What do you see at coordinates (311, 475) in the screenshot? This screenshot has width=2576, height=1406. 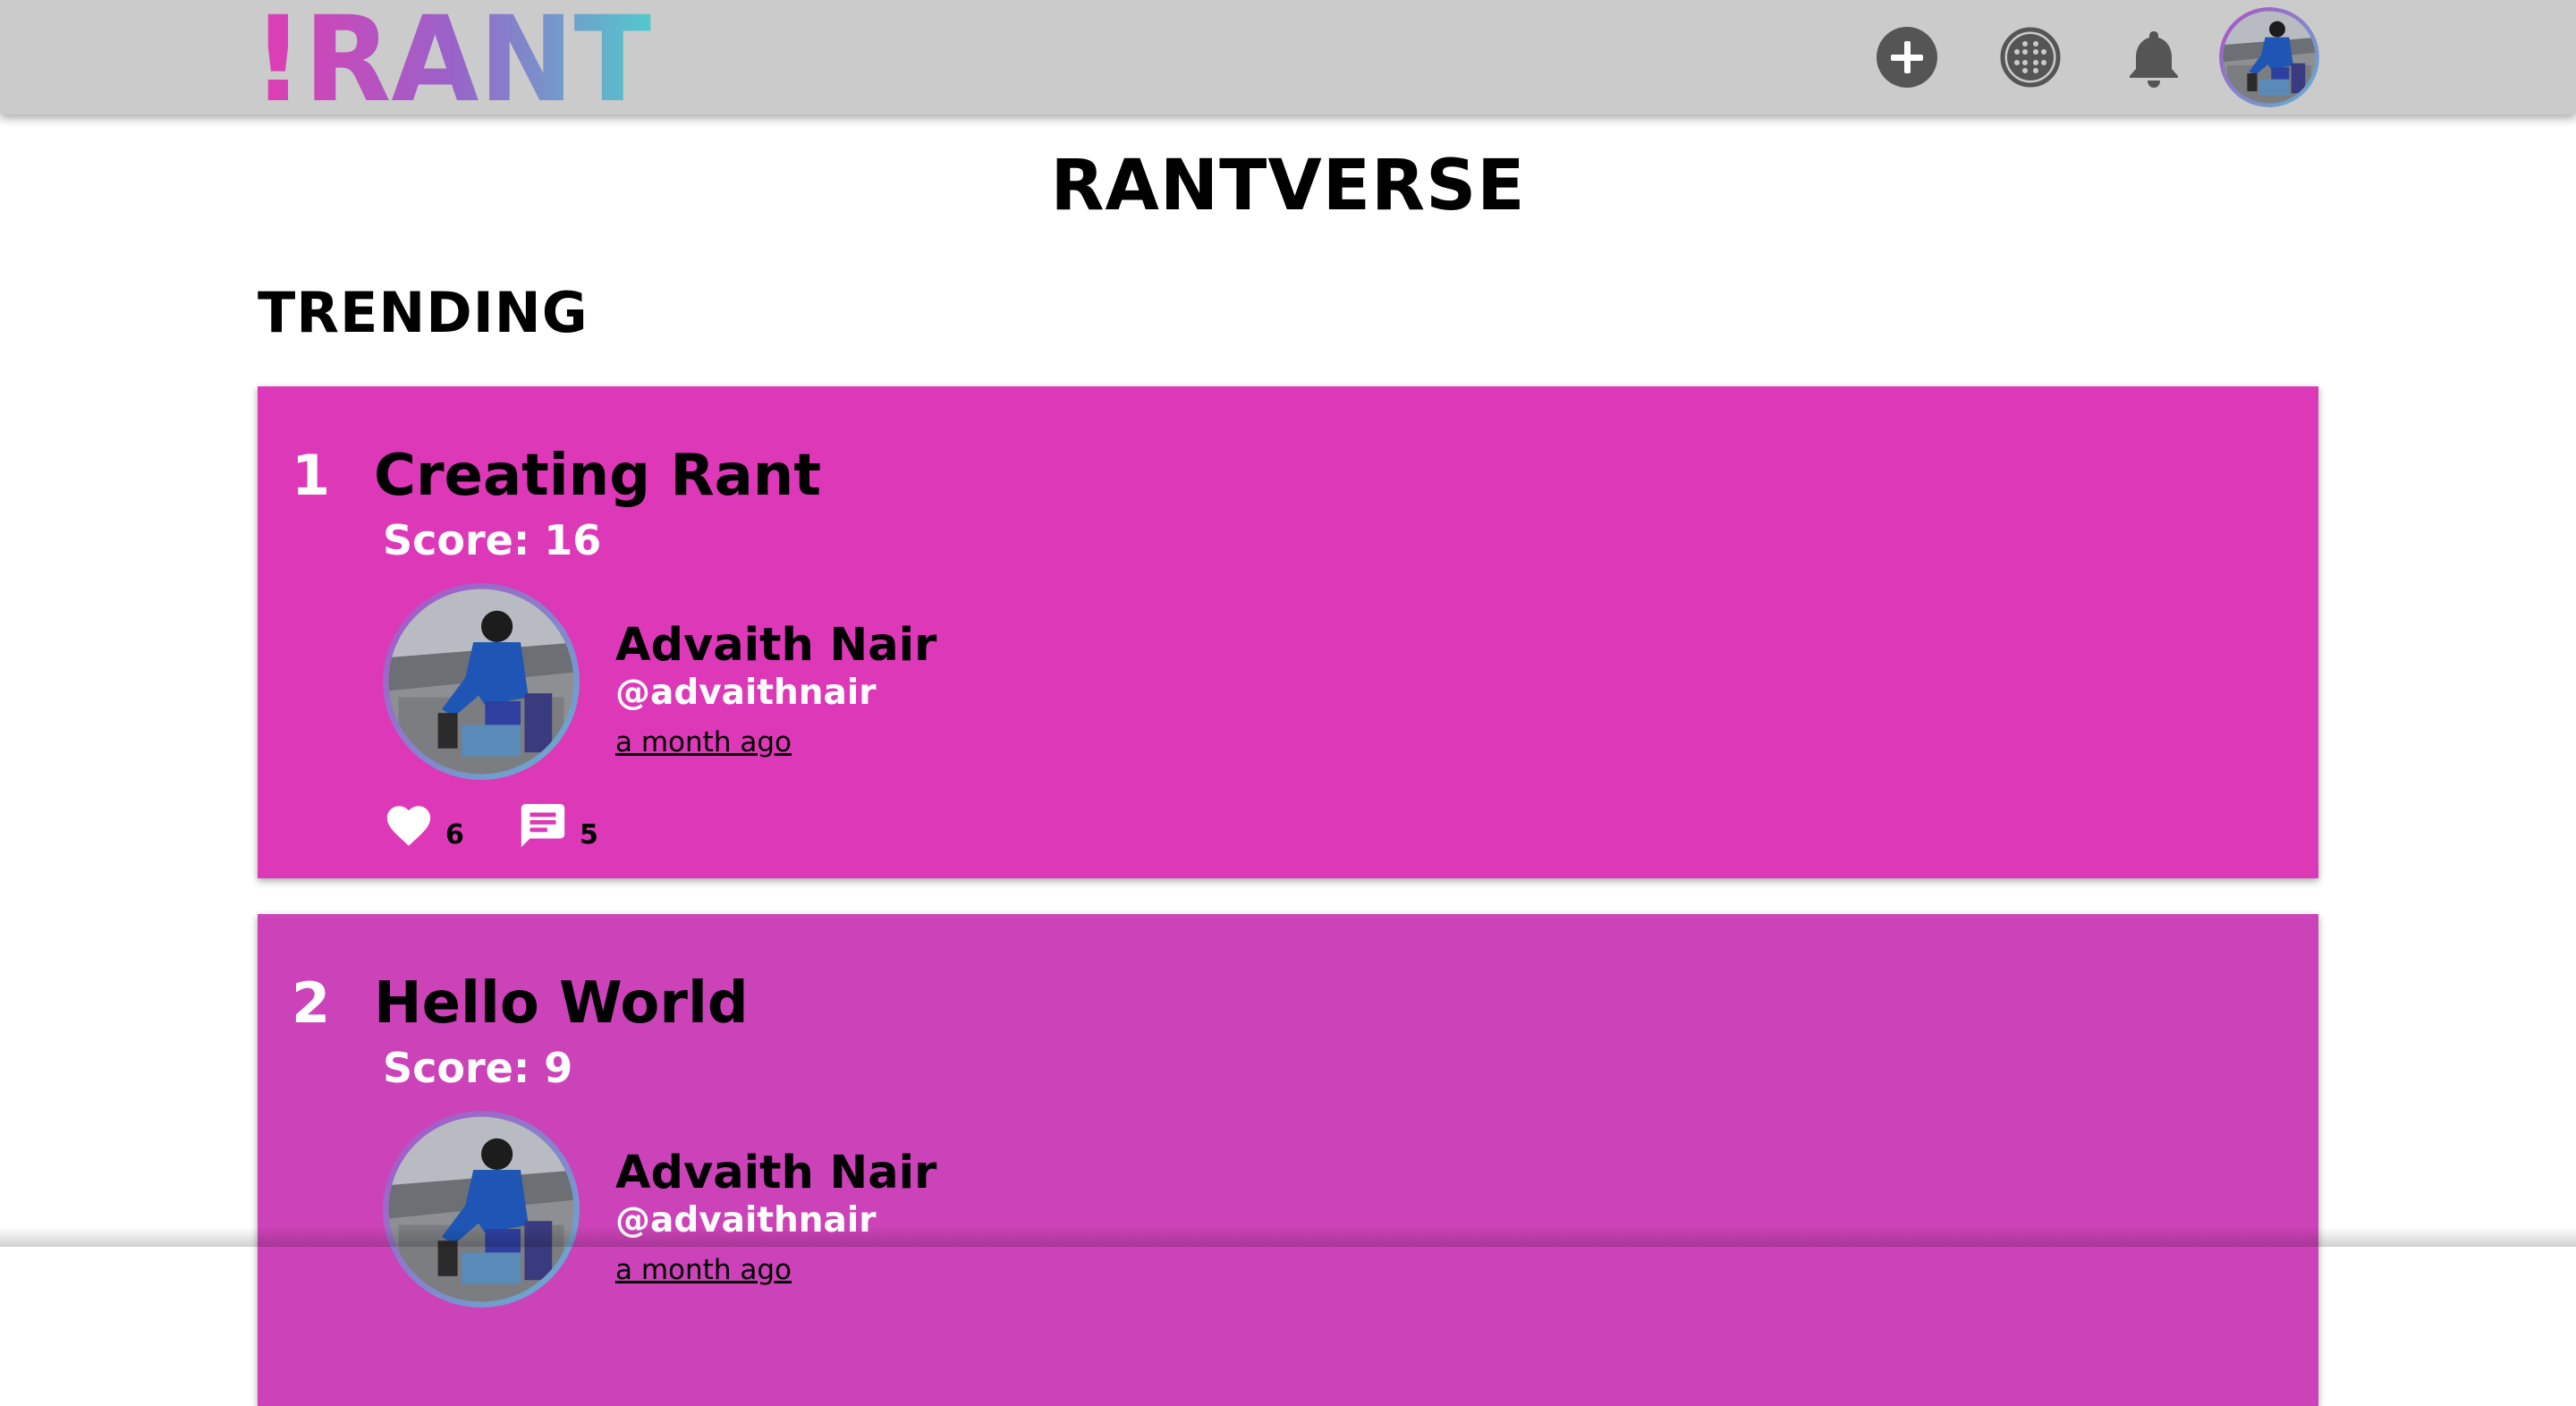 I see `rant-rank: 1` at bounding box center [311, 475].